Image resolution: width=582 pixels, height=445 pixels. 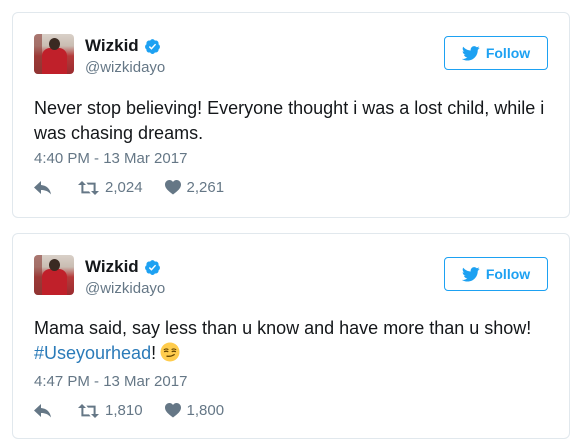 What do you see at coordinates (110, 158) in the screenshot?
I see `tweet-timestamp: 4:40 PM - 13 Mar 2017` at bounding box center [110, 158].